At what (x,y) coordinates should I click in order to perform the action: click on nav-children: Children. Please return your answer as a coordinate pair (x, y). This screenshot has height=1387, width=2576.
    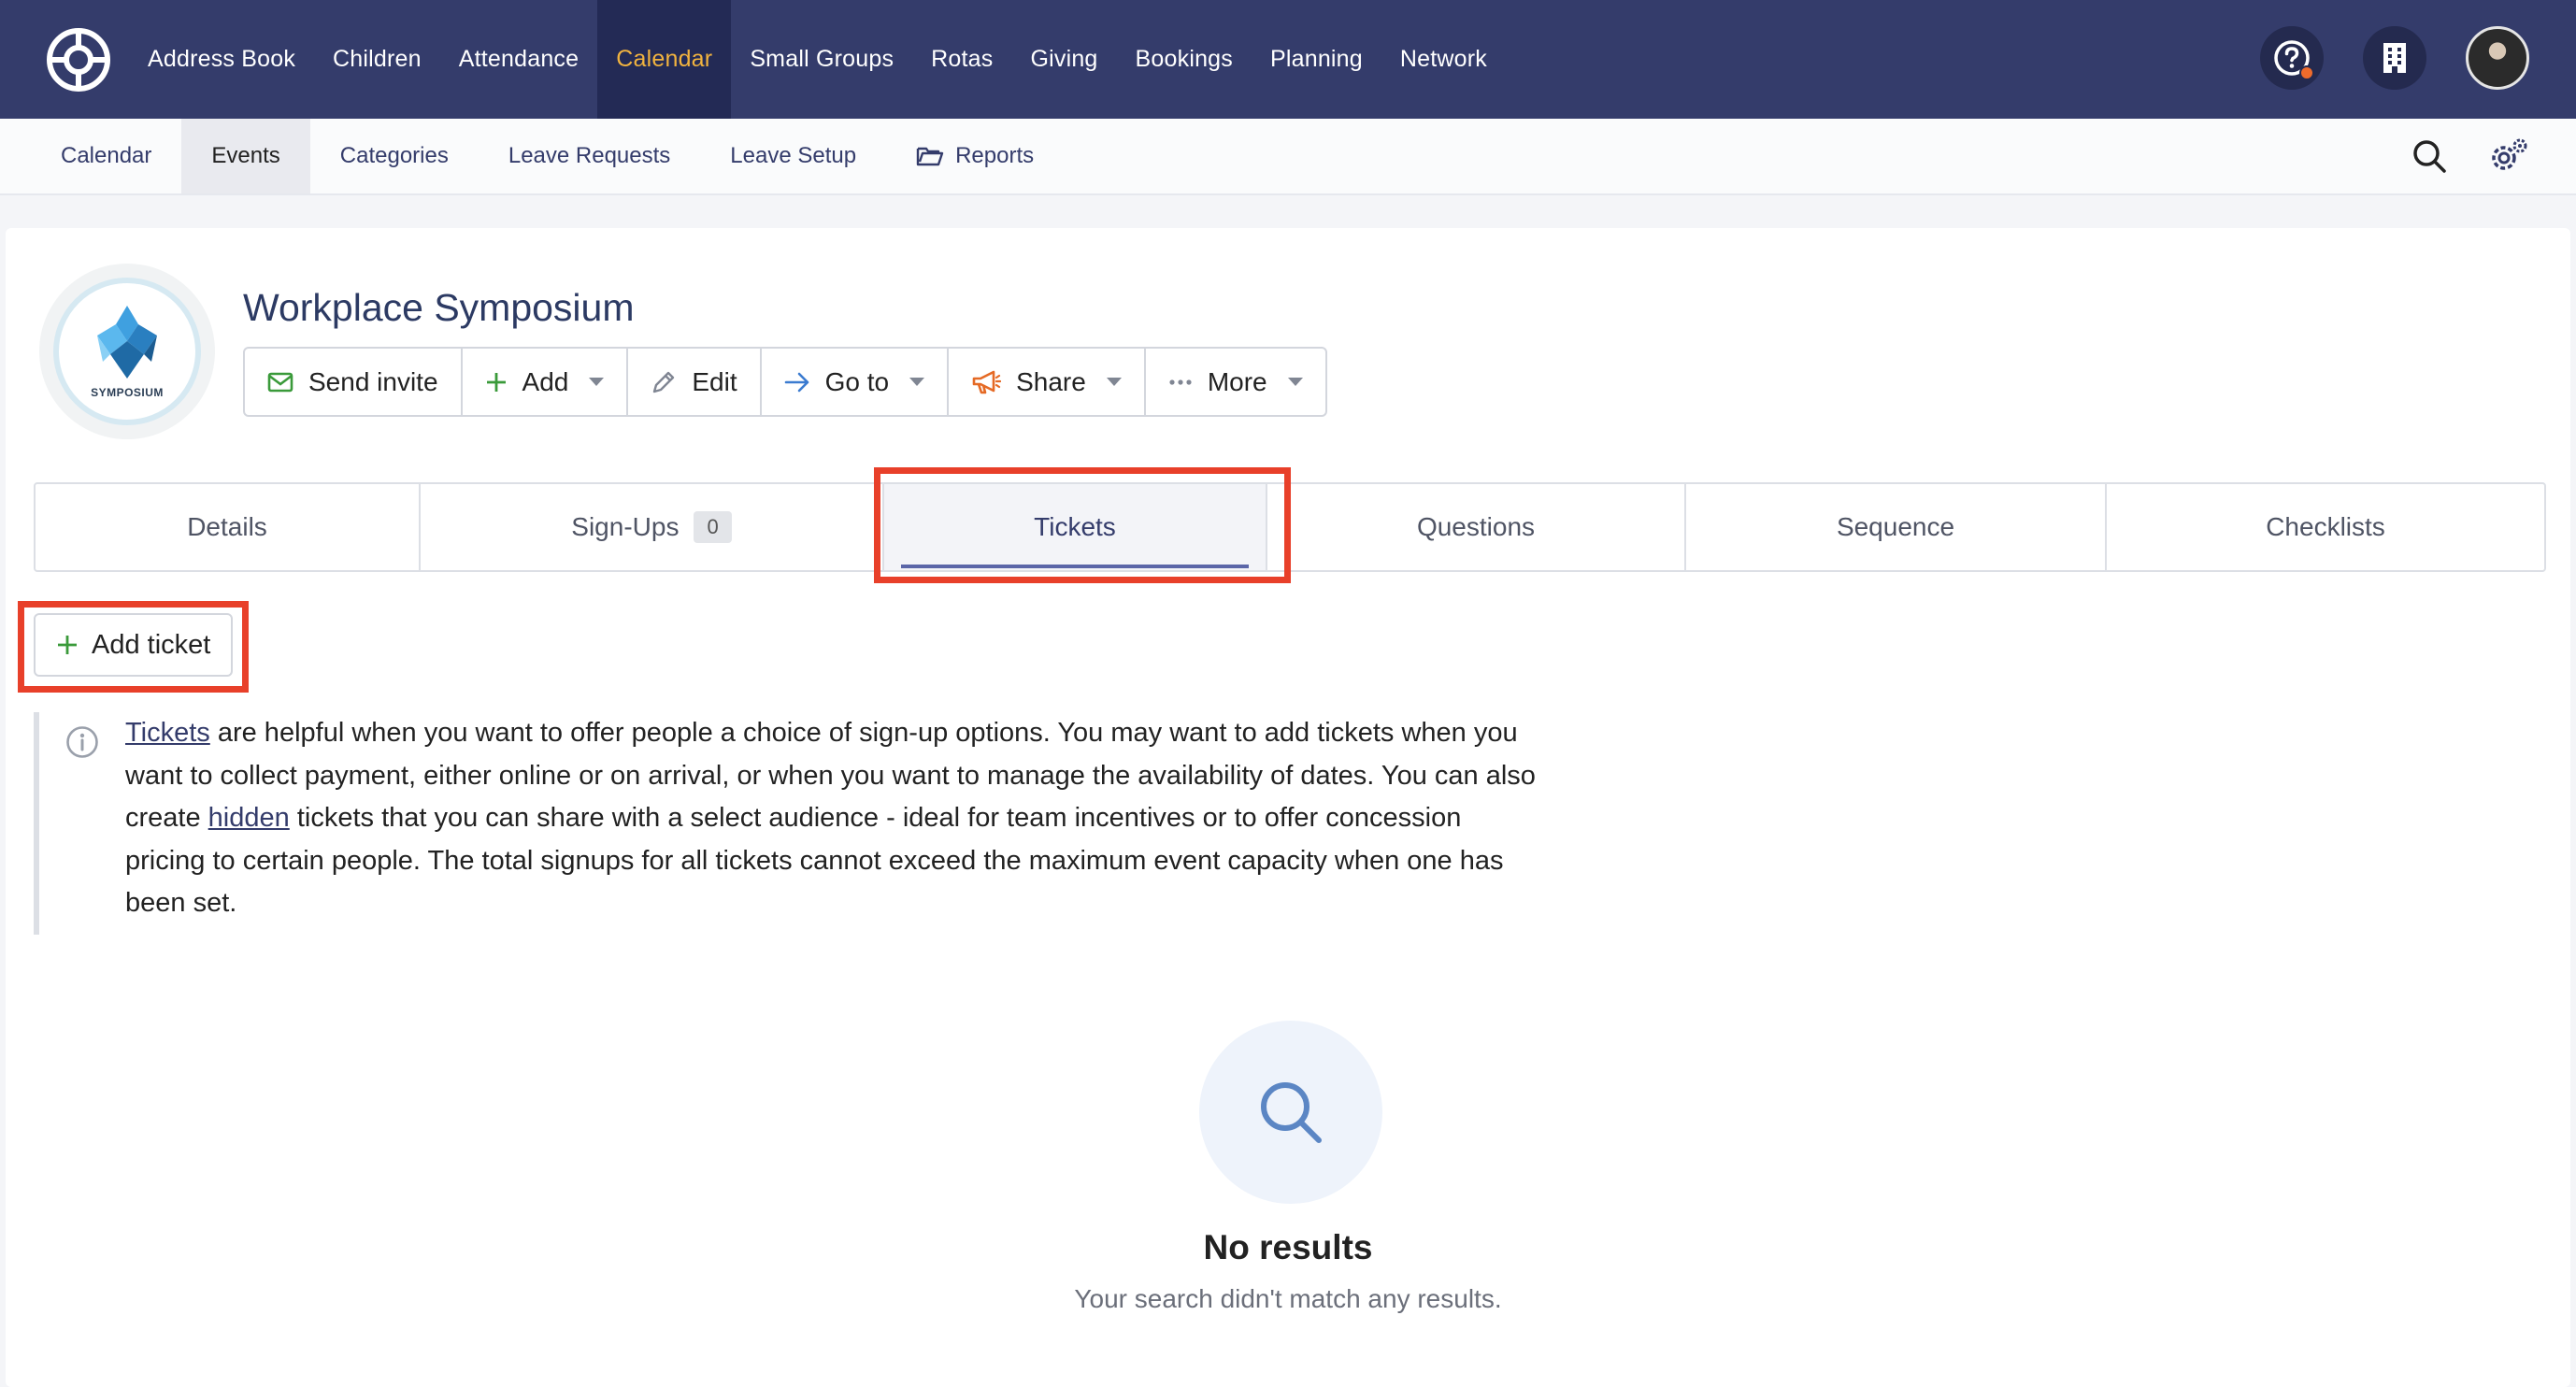
    Looking at the image, I should click on (377, 59).